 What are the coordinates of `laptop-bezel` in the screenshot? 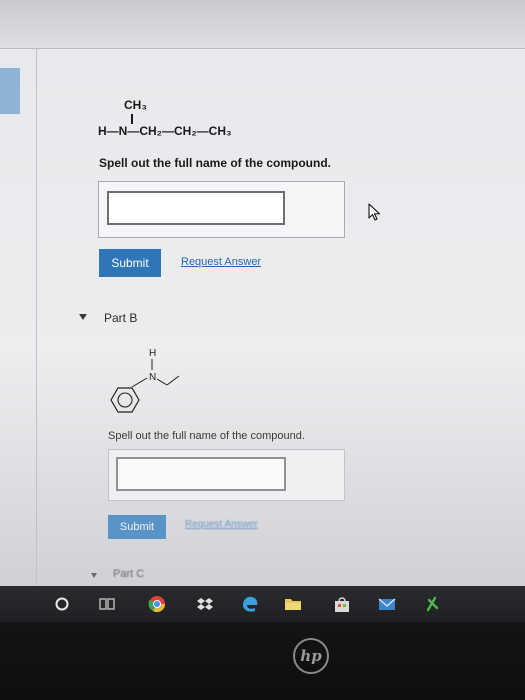 It's located at (262, 661).